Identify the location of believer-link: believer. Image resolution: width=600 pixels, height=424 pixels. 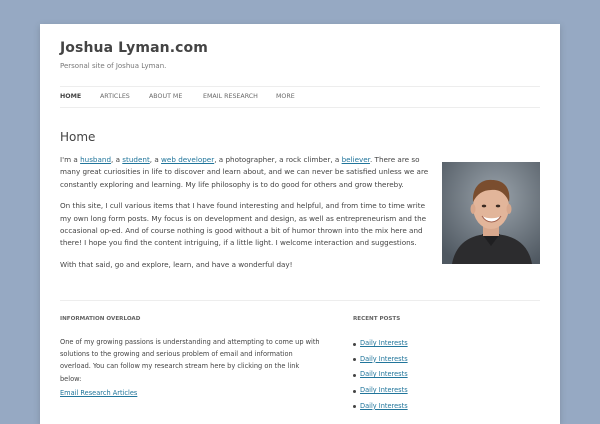
(356, 159).